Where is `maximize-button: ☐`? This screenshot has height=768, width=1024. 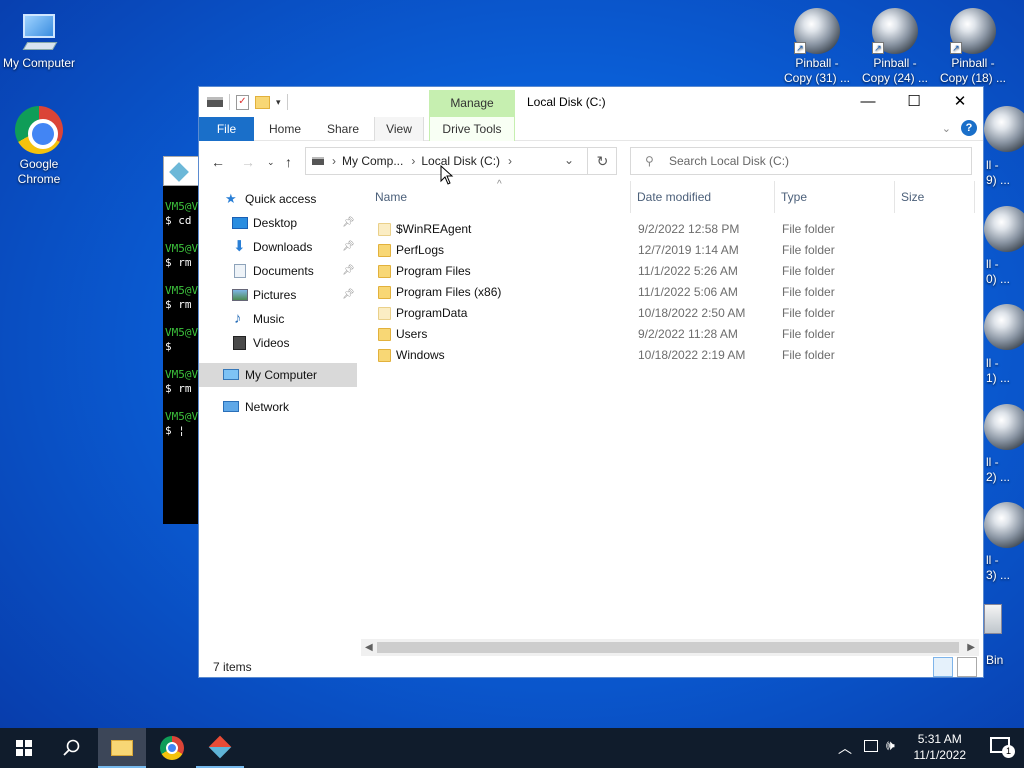
maximize-button: ☐ is located at coordinates (914, 102).